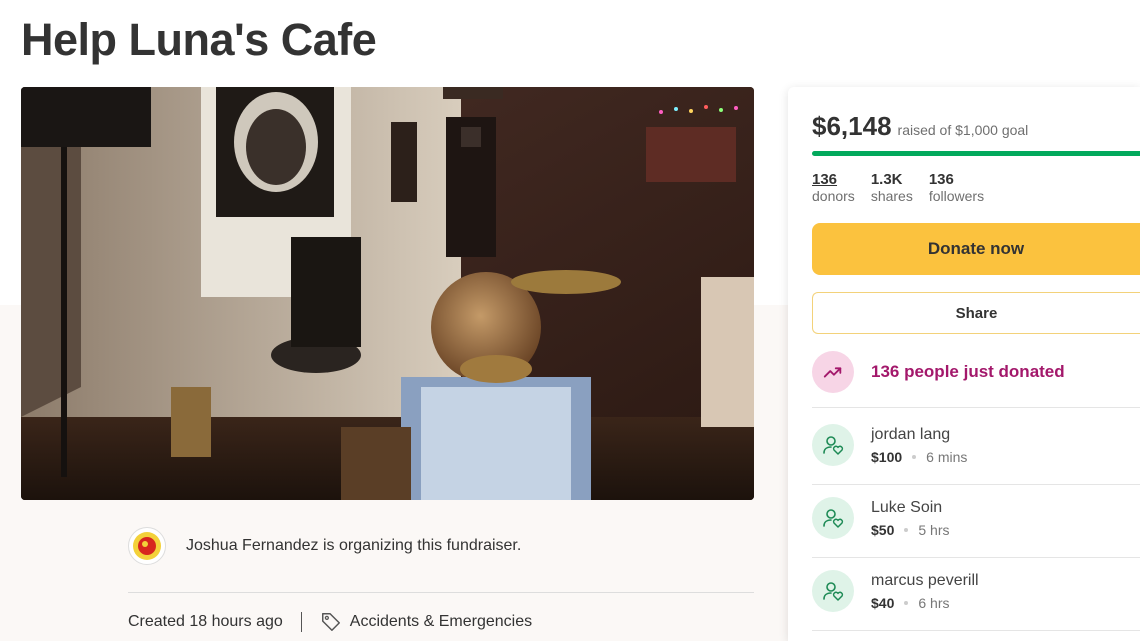 Image resolution: width=1140 pixels, height=641 pixels. Describe the element at coordinates (833, 196) in the screenshot. I see `stat-donors-label: donors` at that location.